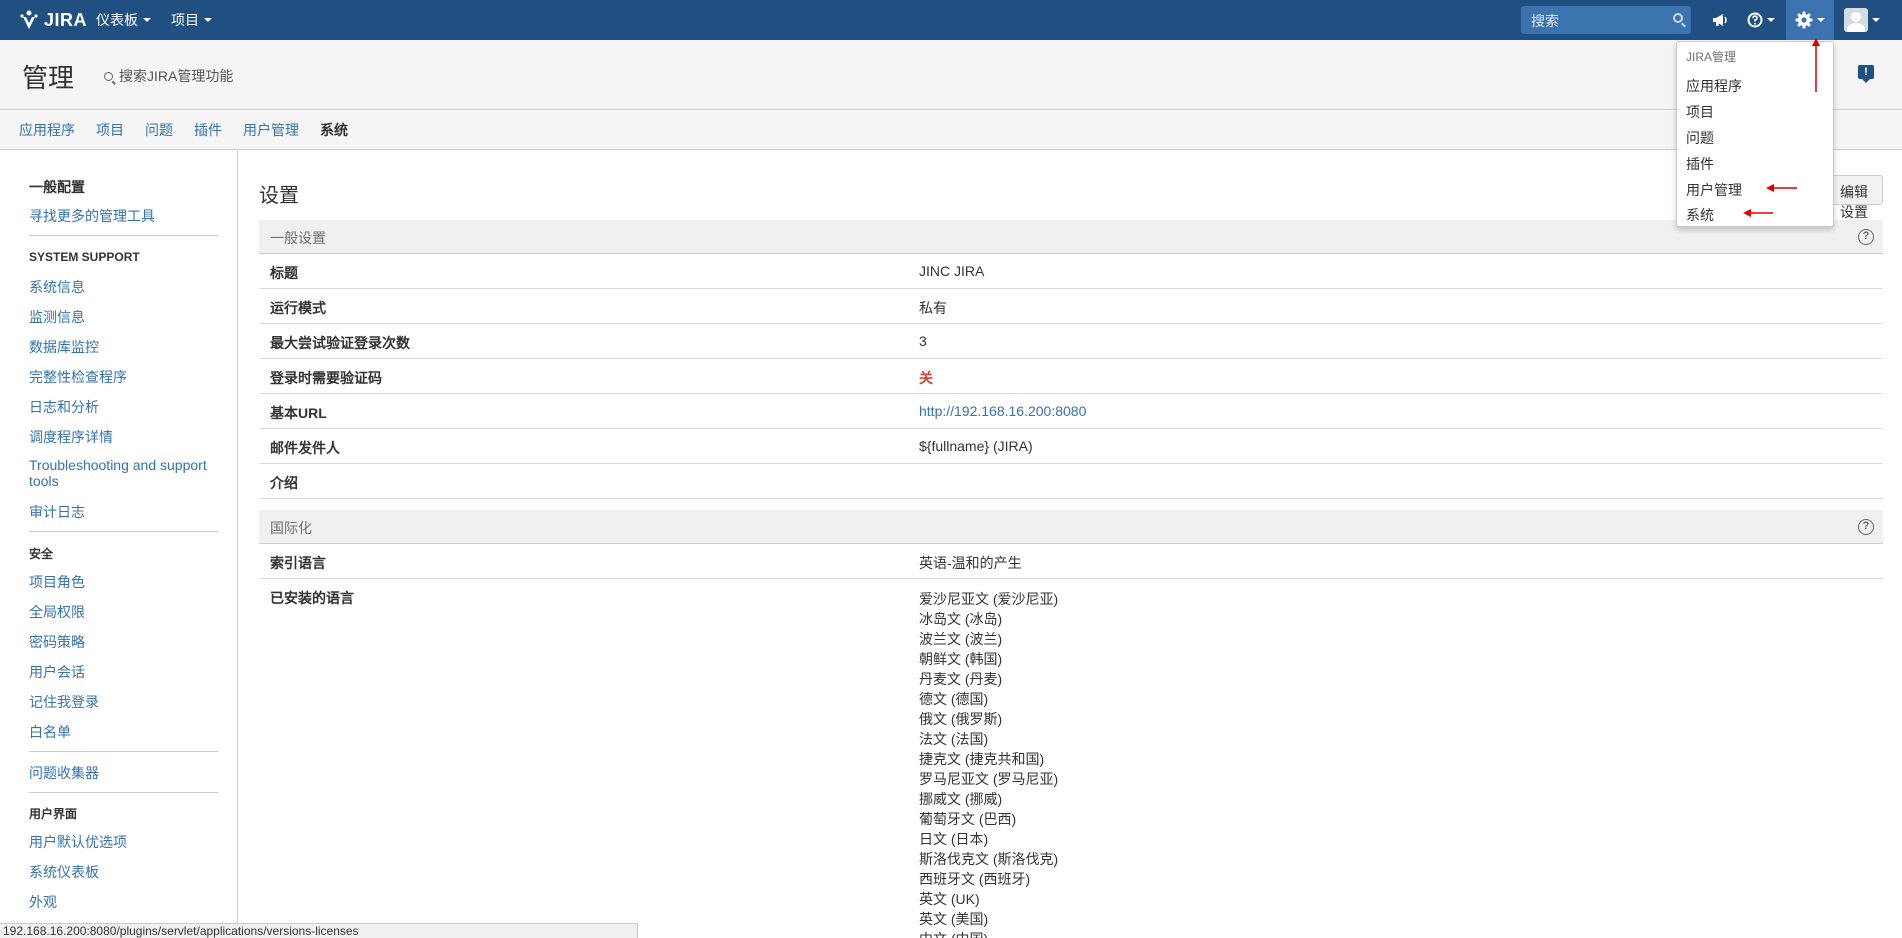 The width and height of the screenshot is (1902, 938). Describe the element at coordinates (1761, 20) in the screenshot. I see `help-button` at that location.